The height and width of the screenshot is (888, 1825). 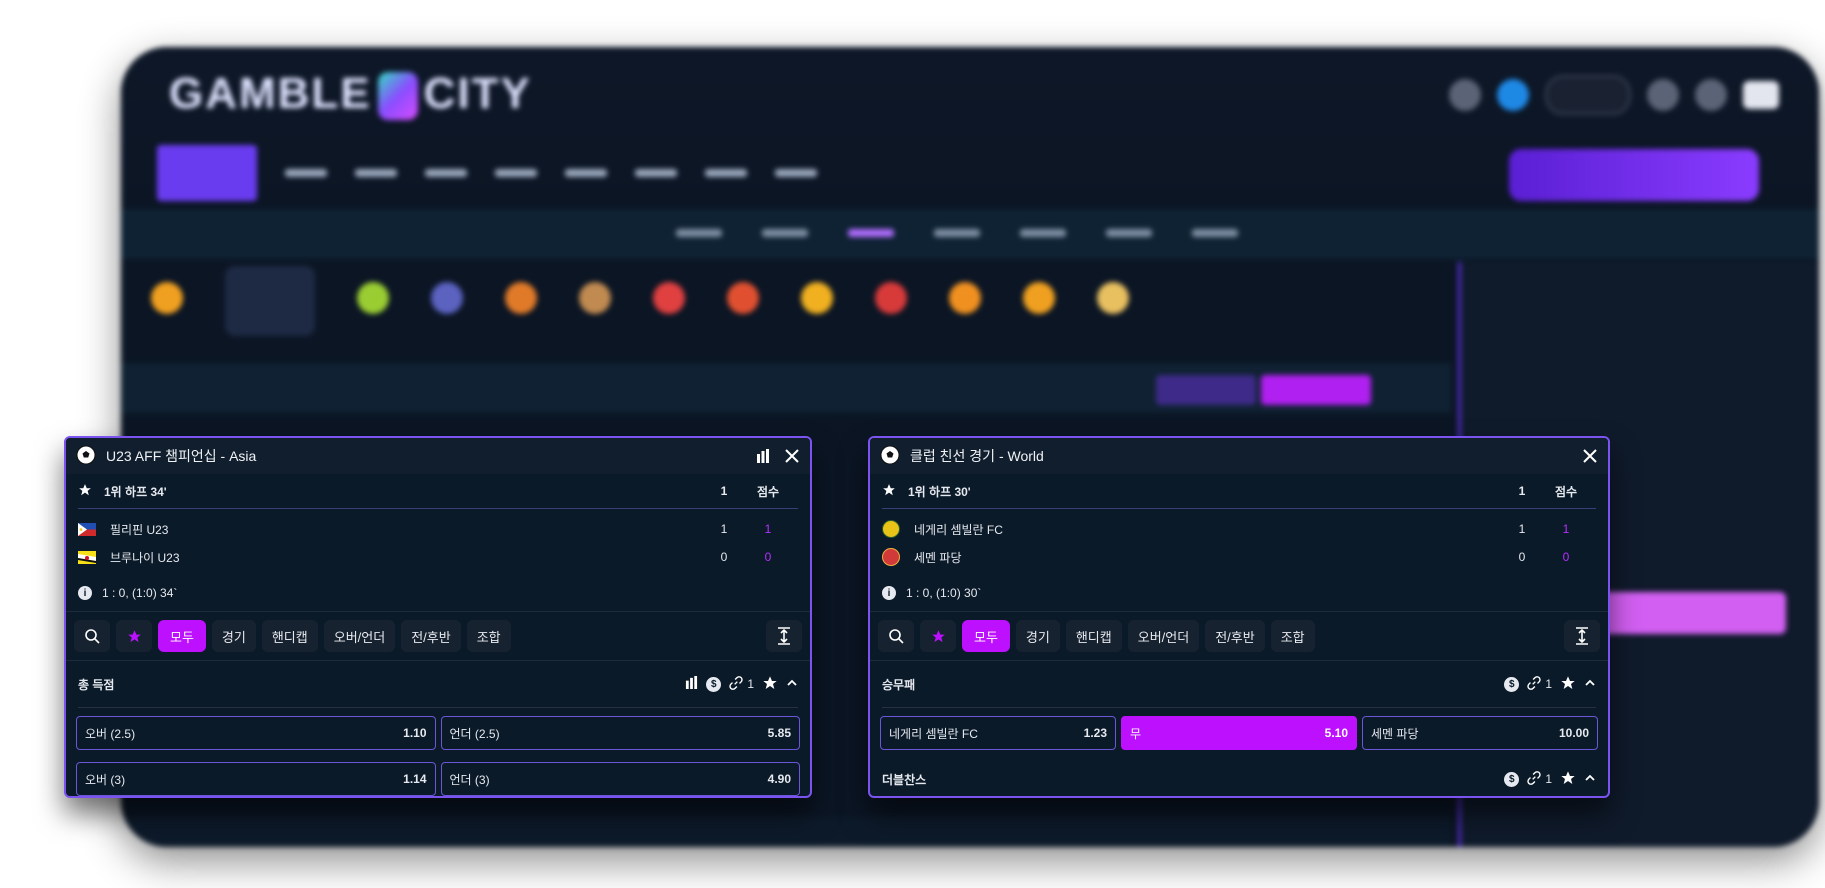 What do you see at coordinates (620, 733) in the screenshot?
I see `odds-button-under-2-5: 언더 (2.5) 5.85` at bounding box center [620, 733].